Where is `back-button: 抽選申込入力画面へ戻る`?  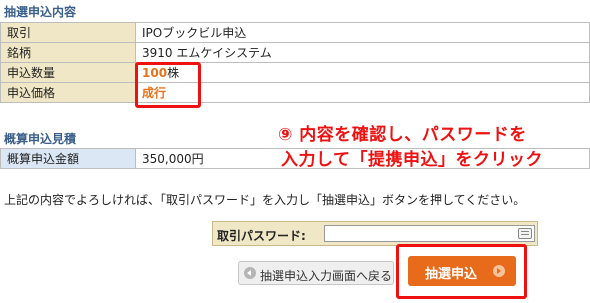
back-button: 抽選申込入力画面へ戻る is located at coordinates (316, 273).